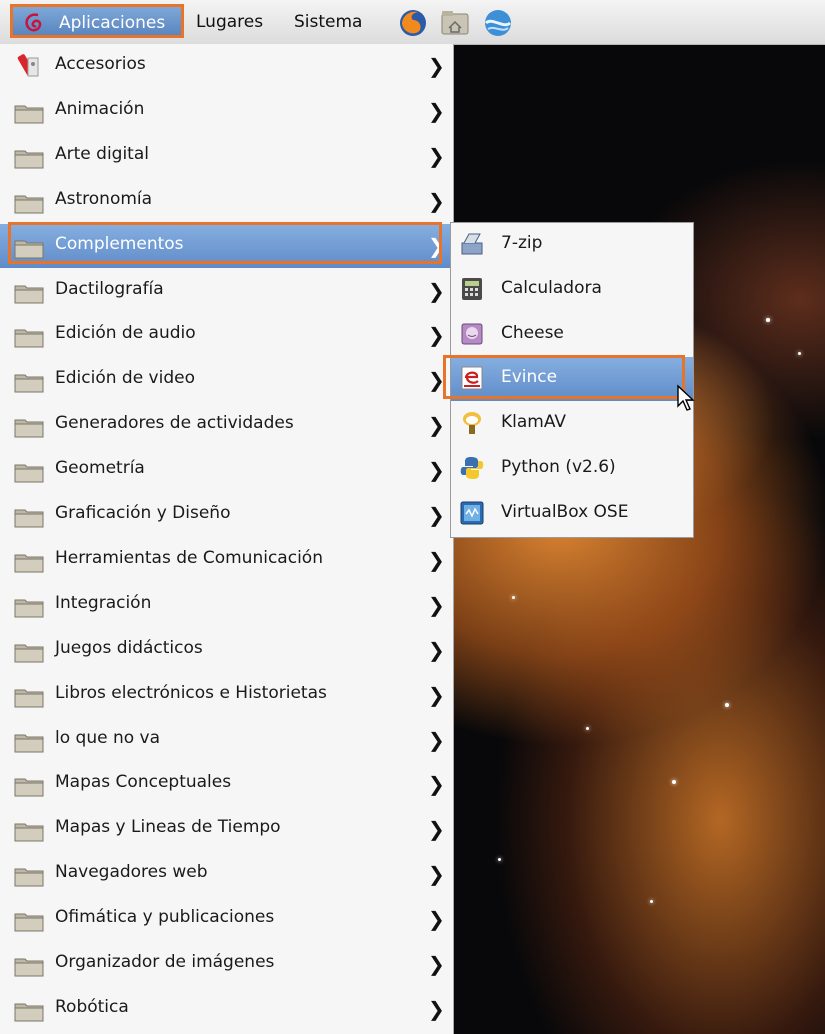 This screenshot has width=825, height=1034. I want to click on firefox-icon, so click(413, 23).